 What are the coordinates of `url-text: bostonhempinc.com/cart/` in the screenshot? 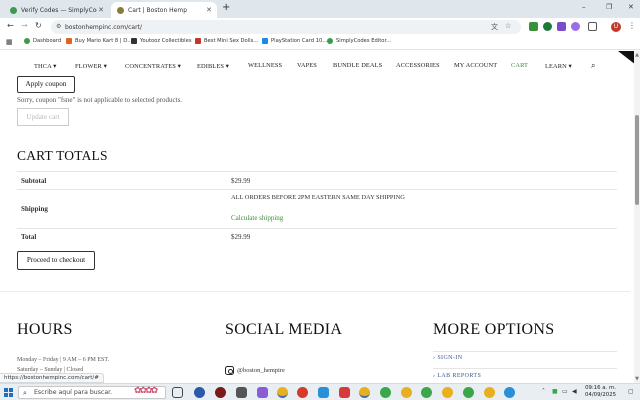 It's located at (103, 27).